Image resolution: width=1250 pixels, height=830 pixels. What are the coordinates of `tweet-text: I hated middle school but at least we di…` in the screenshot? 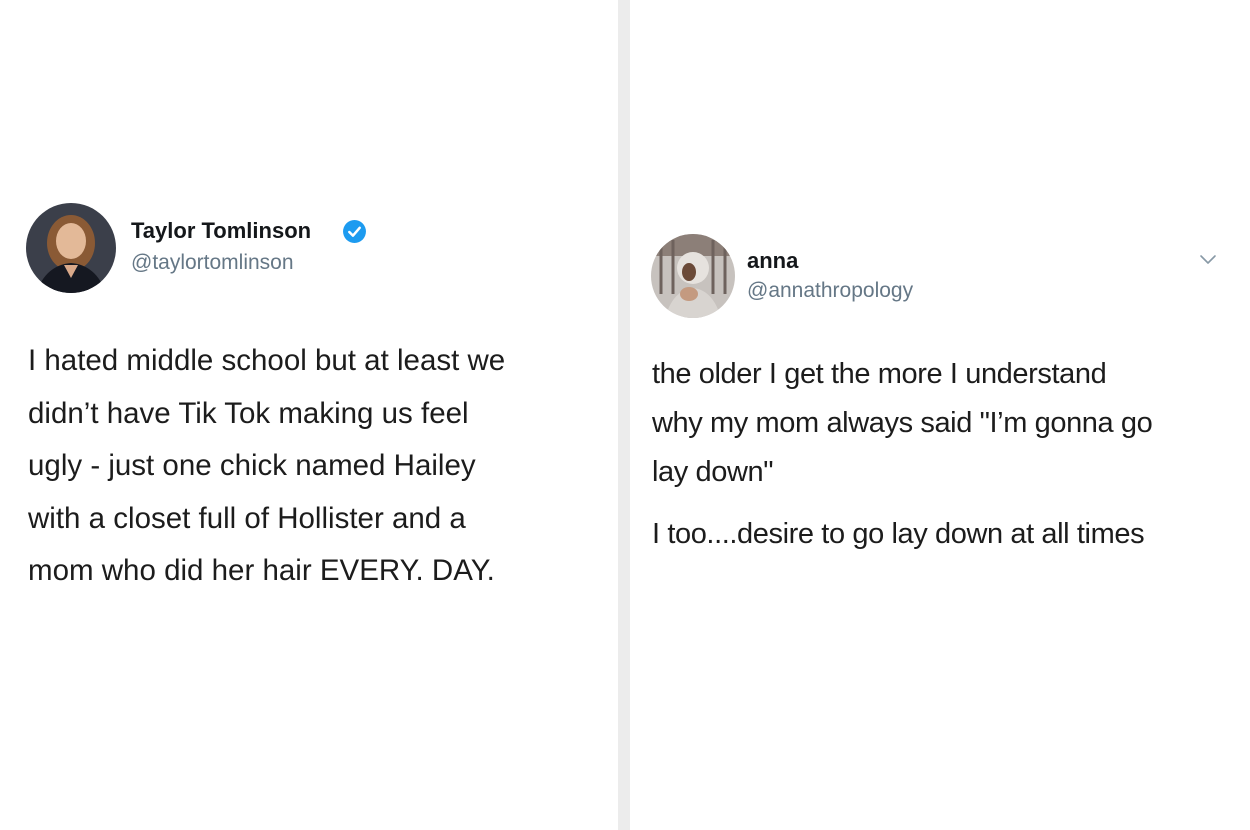 It's located at (266, 466).